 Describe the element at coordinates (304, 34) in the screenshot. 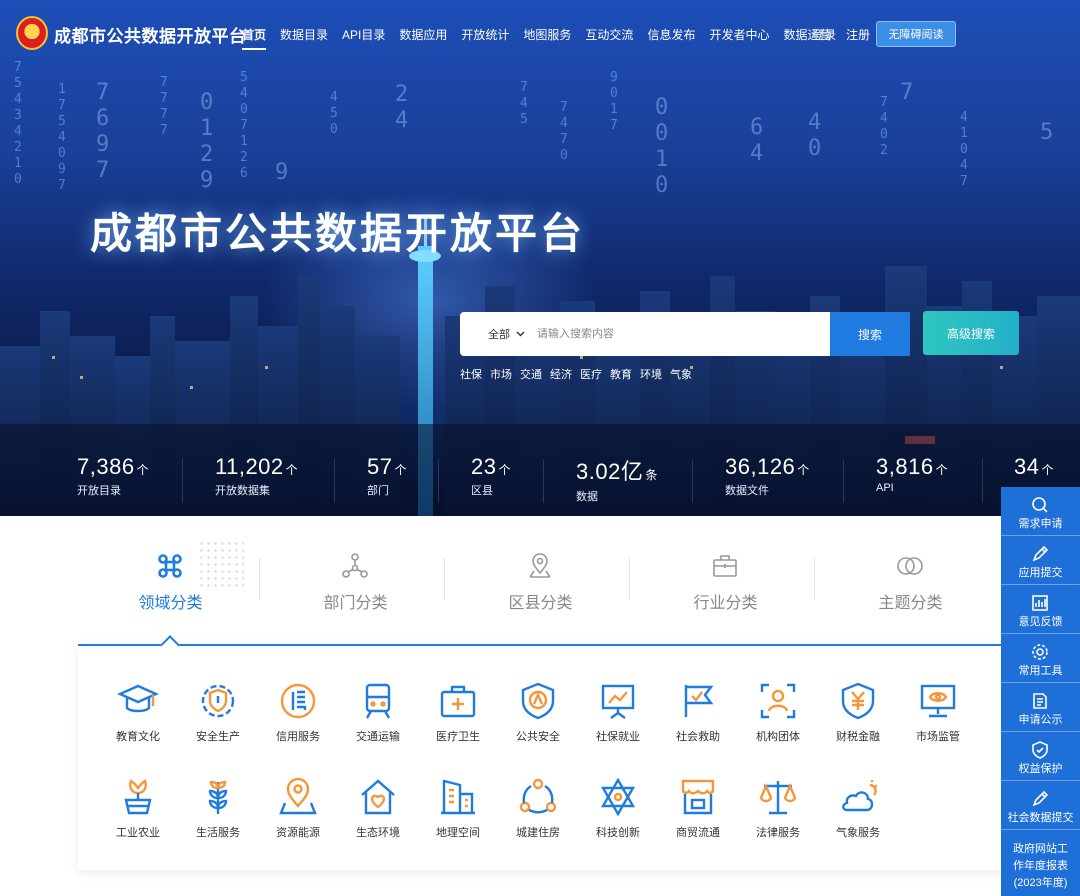

I see `nav-data-catalog: 数据目录` at that location.